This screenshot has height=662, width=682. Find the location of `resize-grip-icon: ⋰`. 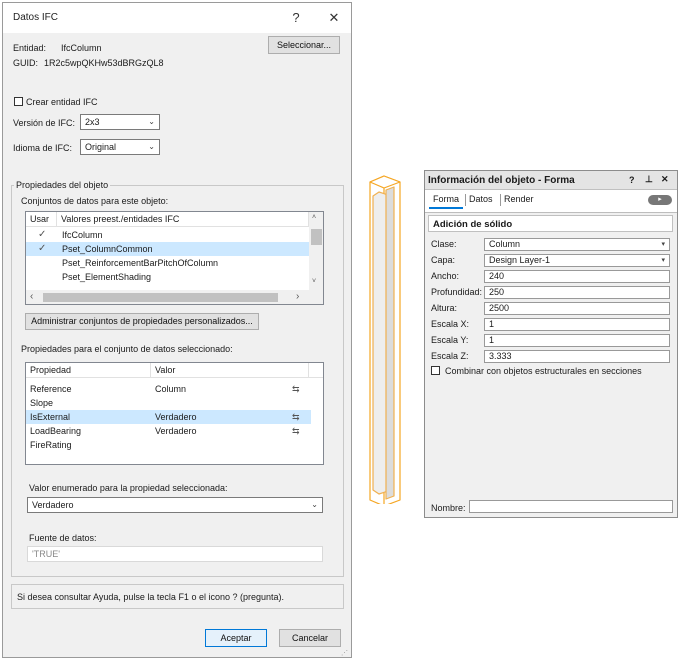

resize-grip-icon: ⋰ is located at coordinates (344, 653).